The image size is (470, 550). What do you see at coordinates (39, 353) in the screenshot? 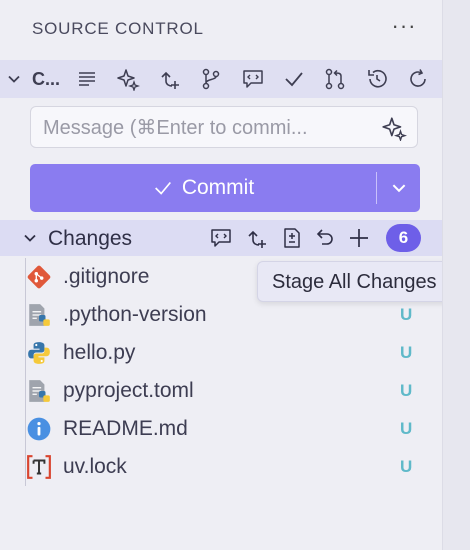
I see `python-icon` at bounding box center [39, 353].